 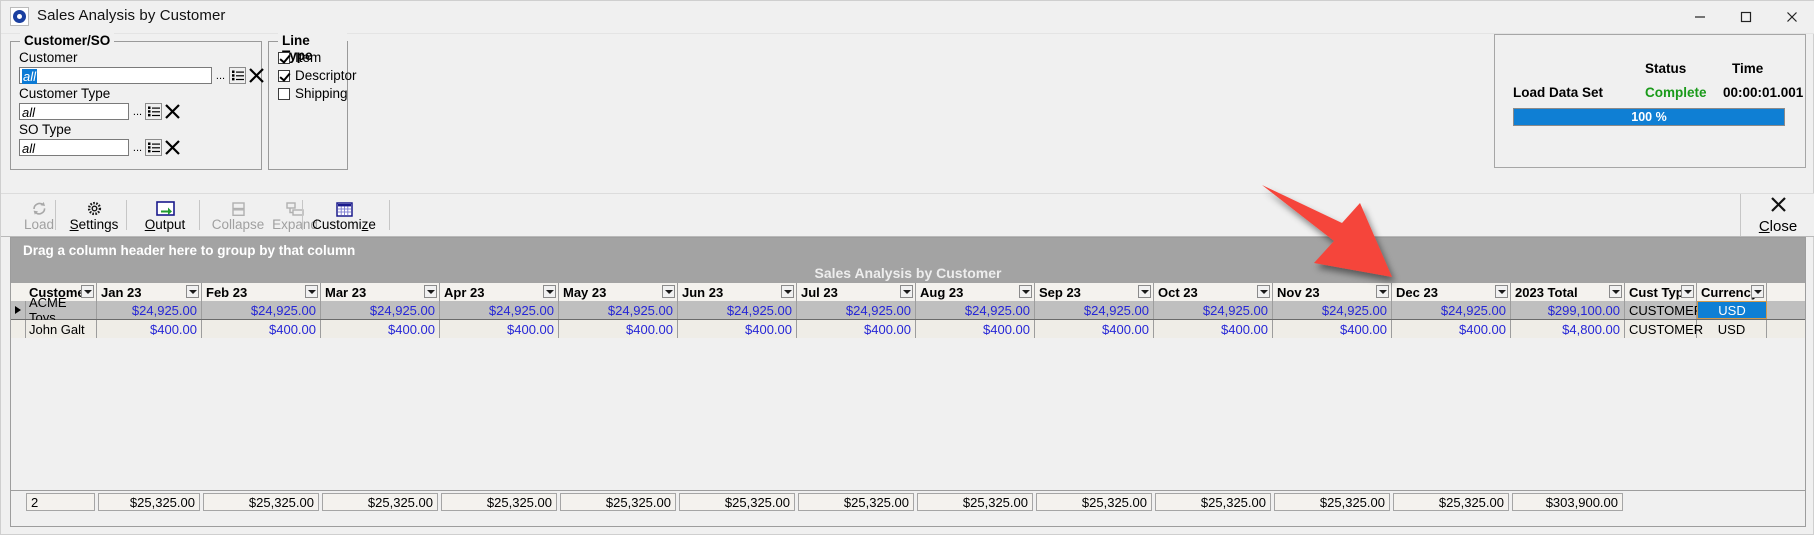 I want to click on cell-oct-23: $400.00, so click(x=1213, y=329).